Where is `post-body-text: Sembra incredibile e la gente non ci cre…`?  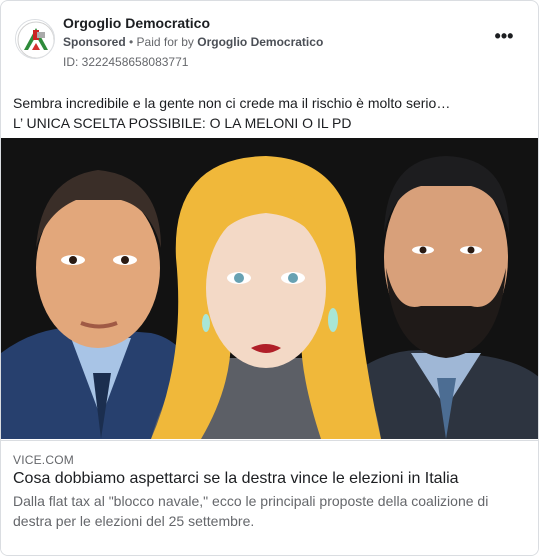 post-body-text: Sembra incredibile e la gente non ci cre… is located at coordinates (269, 113).